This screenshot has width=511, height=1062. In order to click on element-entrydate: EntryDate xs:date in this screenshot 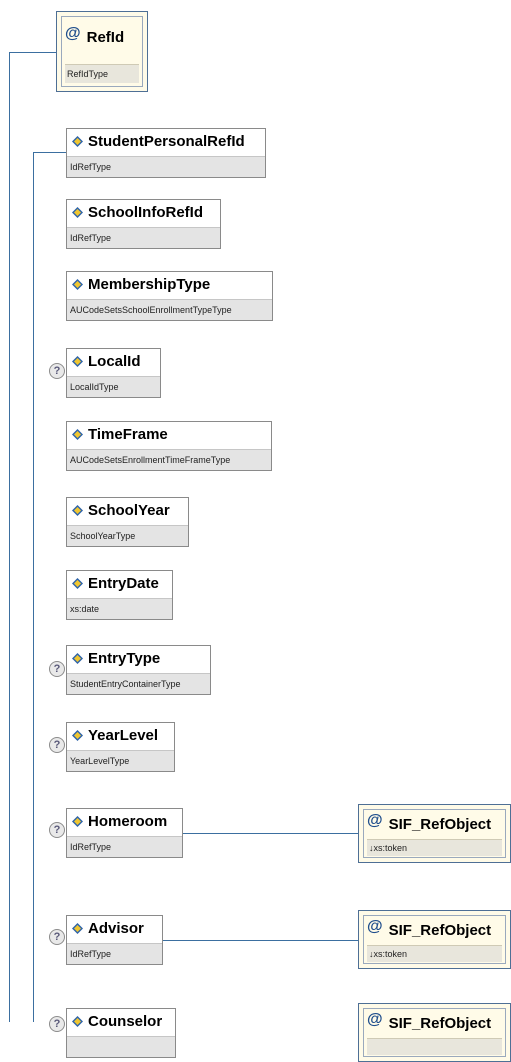, I will do `click(119, 595)`.